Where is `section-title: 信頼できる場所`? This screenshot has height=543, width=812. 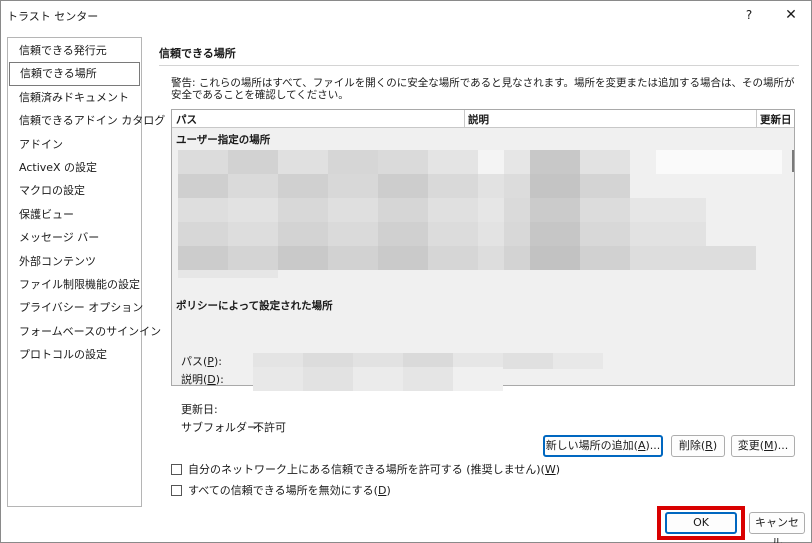
section-title: 信頼できる場所 is located at coordinates (197, 53).